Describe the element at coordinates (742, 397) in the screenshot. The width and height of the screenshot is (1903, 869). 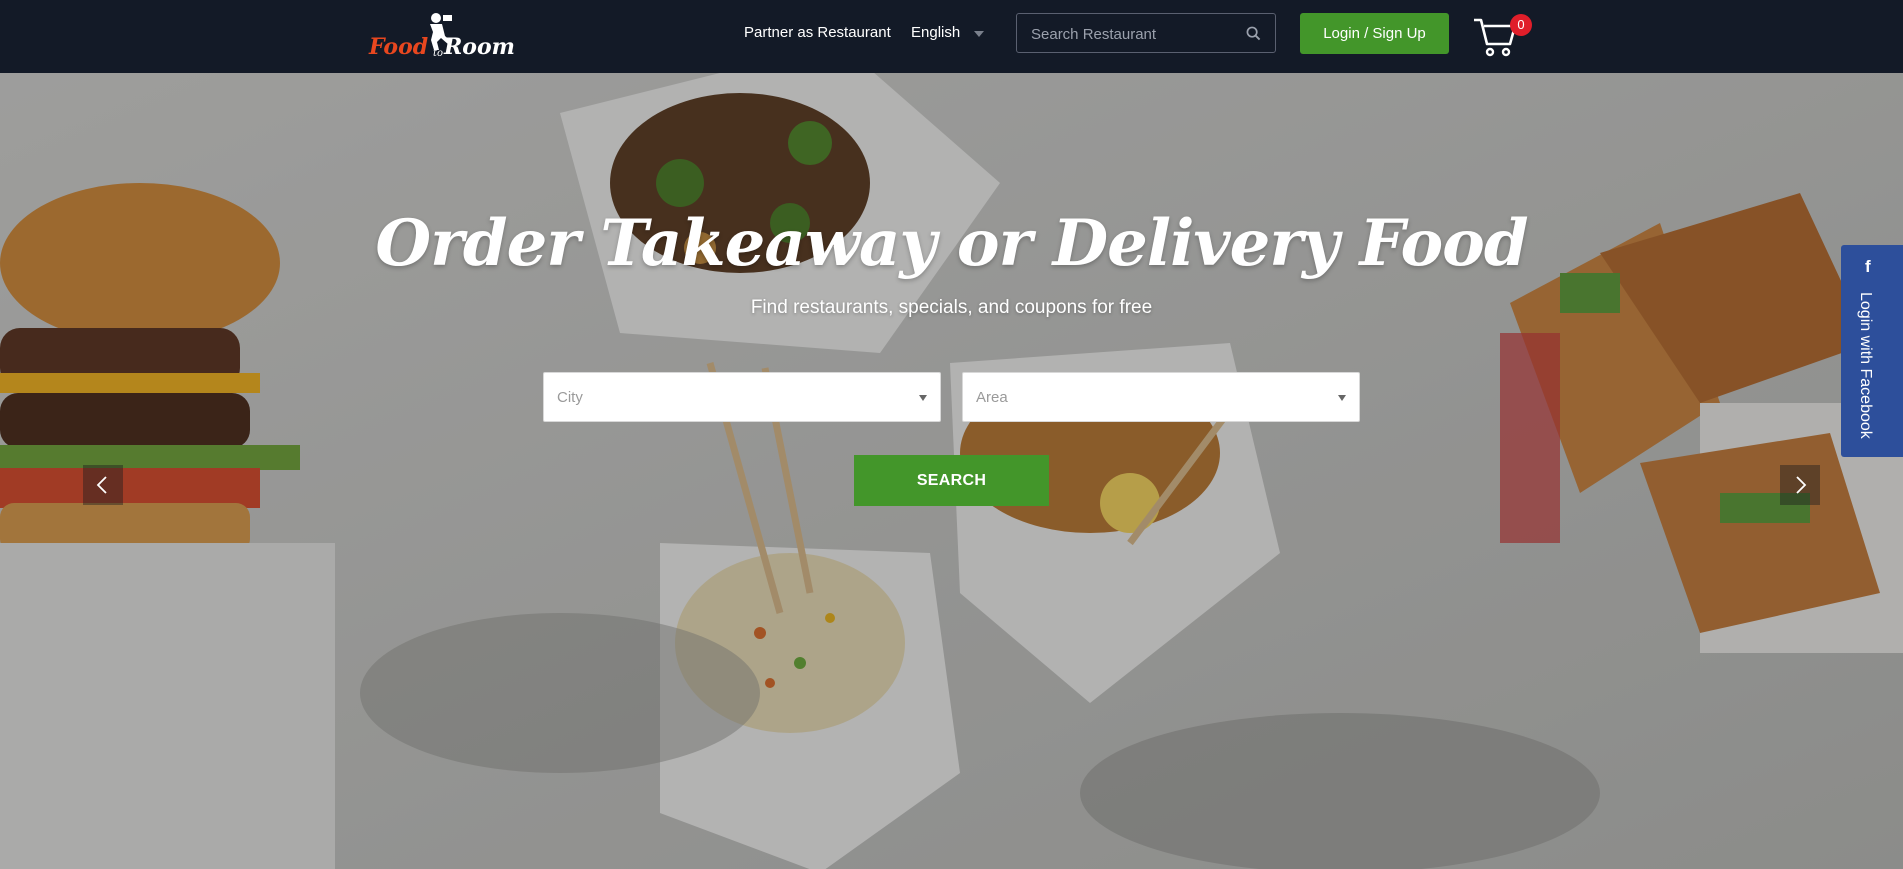
I see `city-select: City` at that location.